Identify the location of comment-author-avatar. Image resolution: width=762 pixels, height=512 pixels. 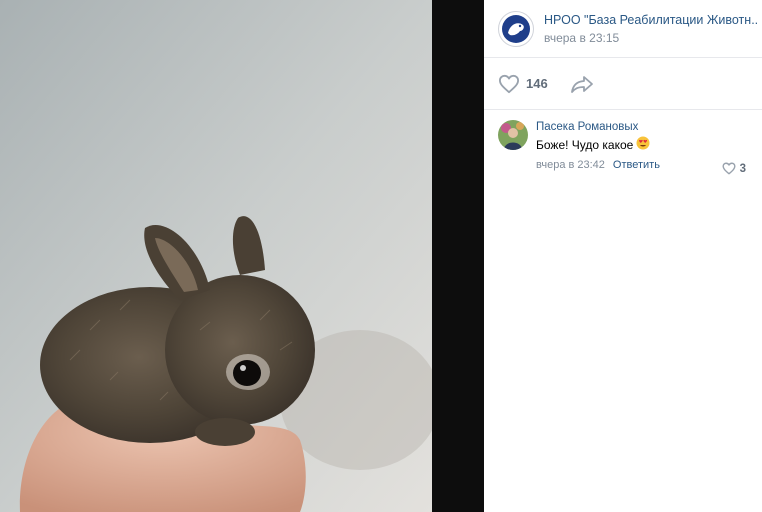
(513, 135).